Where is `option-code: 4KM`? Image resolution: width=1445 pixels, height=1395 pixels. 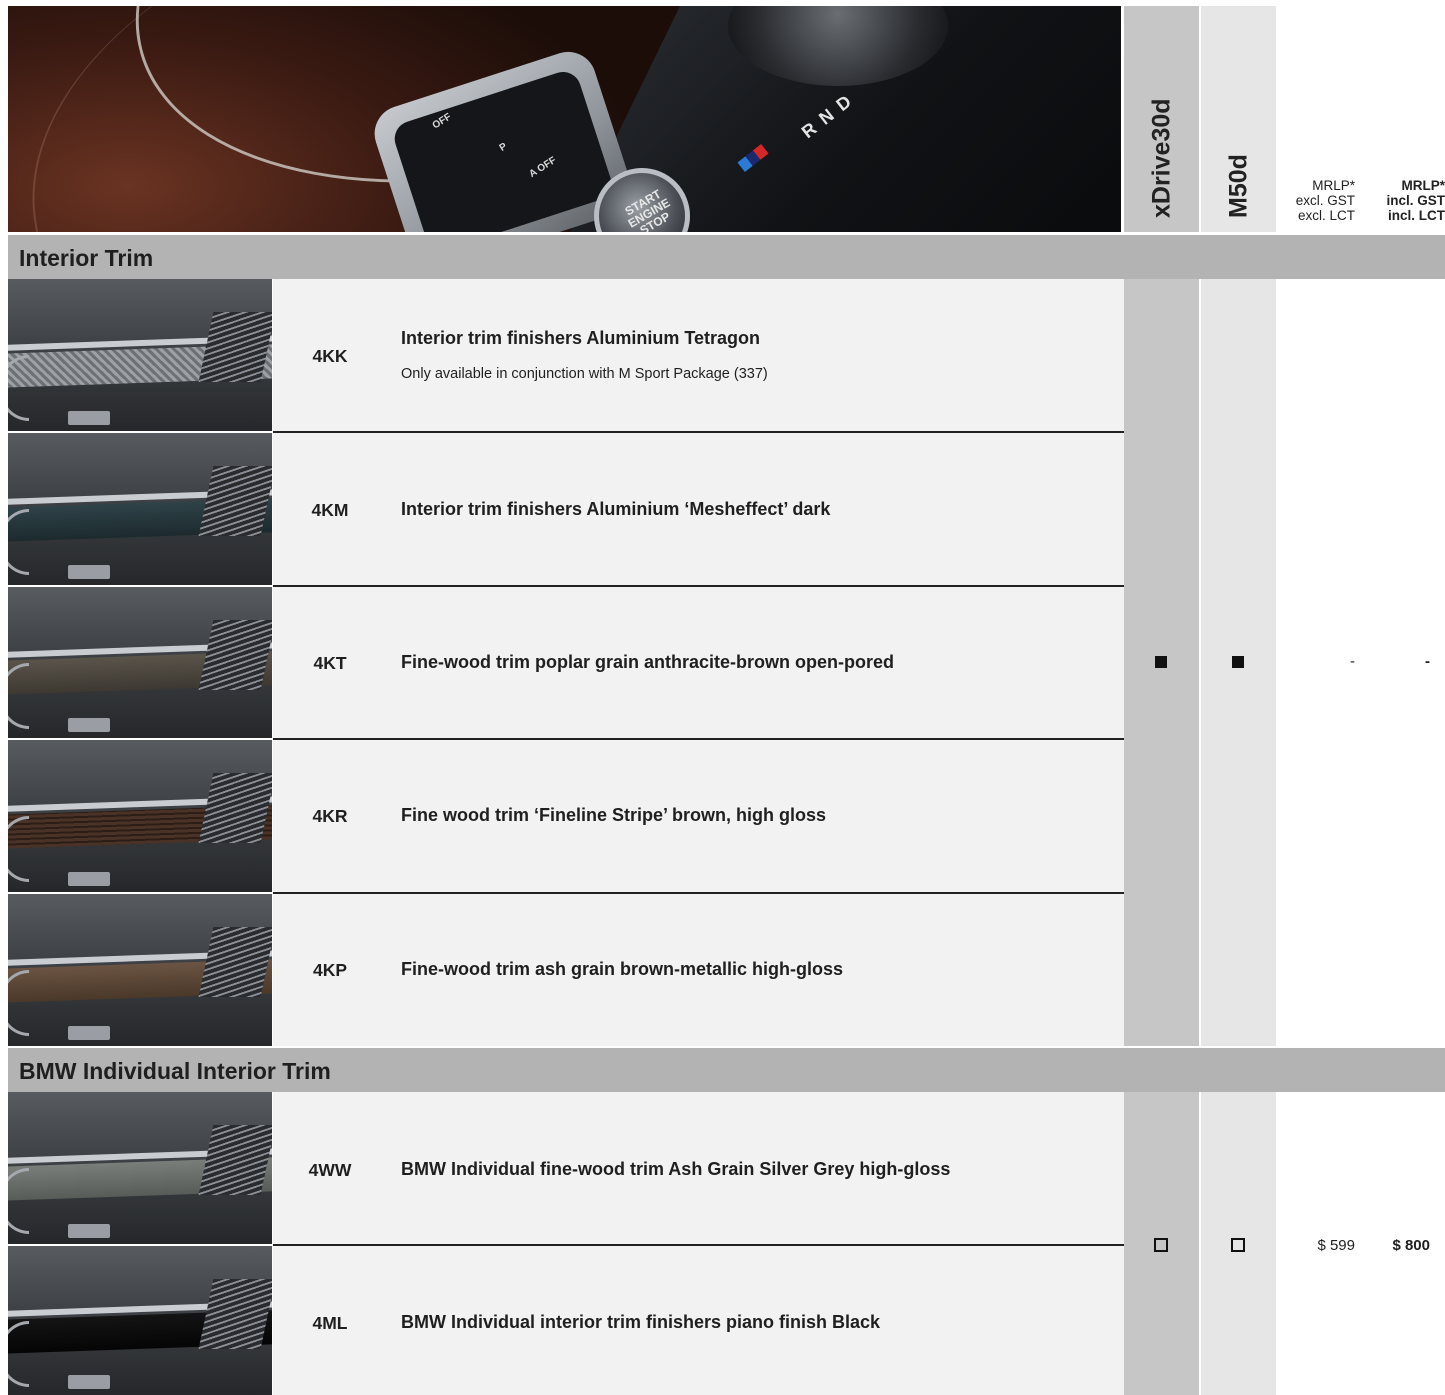
option-code: 4KM is located at coordinates (330, 510).